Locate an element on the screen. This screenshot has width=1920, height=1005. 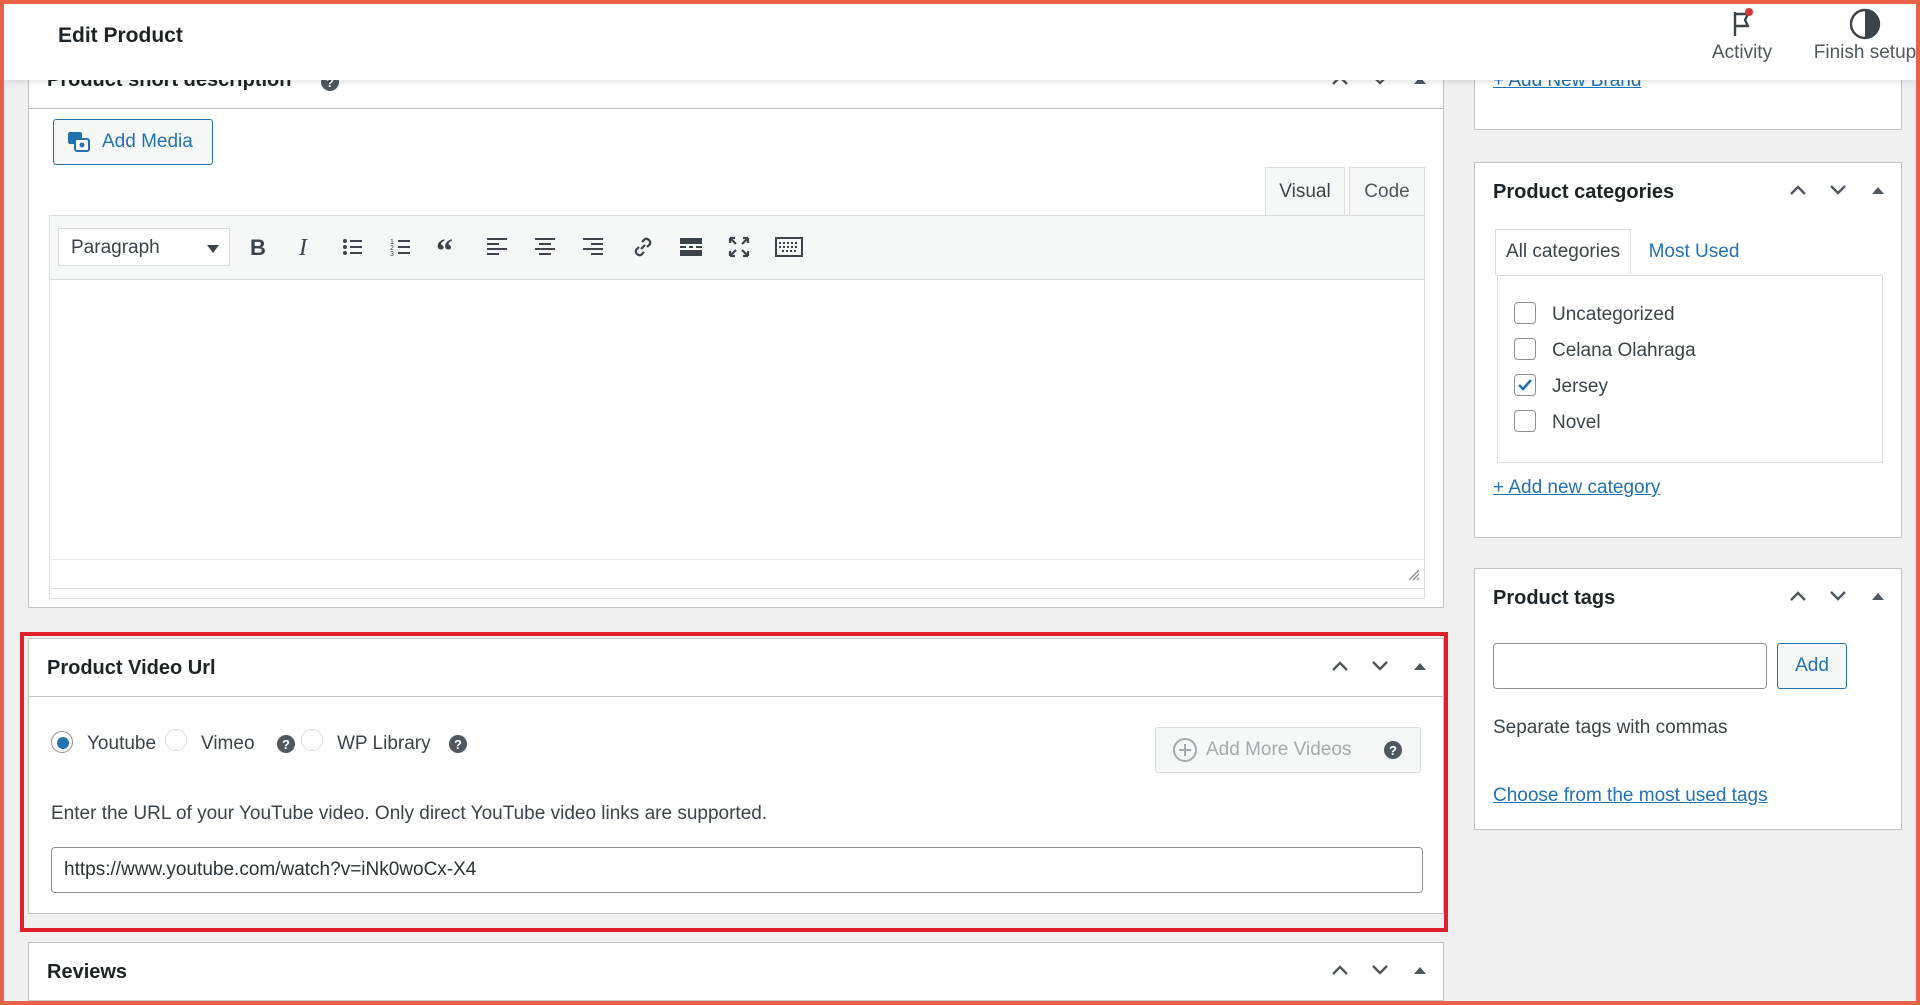
format-select-value: Paragraph is located at coordinates (115, 247).